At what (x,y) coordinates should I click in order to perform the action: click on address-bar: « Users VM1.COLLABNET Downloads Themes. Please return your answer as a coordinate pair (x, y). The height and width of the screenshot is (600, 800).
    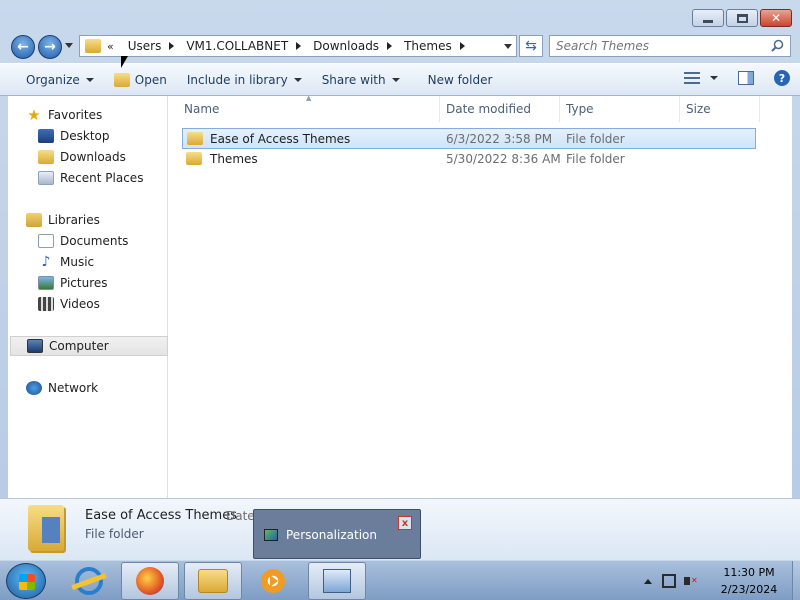
    Looking at the image, I should click on (298, 46).